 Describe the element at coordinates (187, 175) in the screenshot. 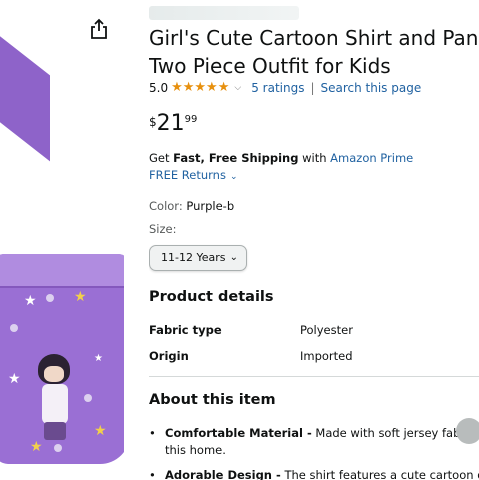

I see `free-returns-label: FREE Returns` at that location.